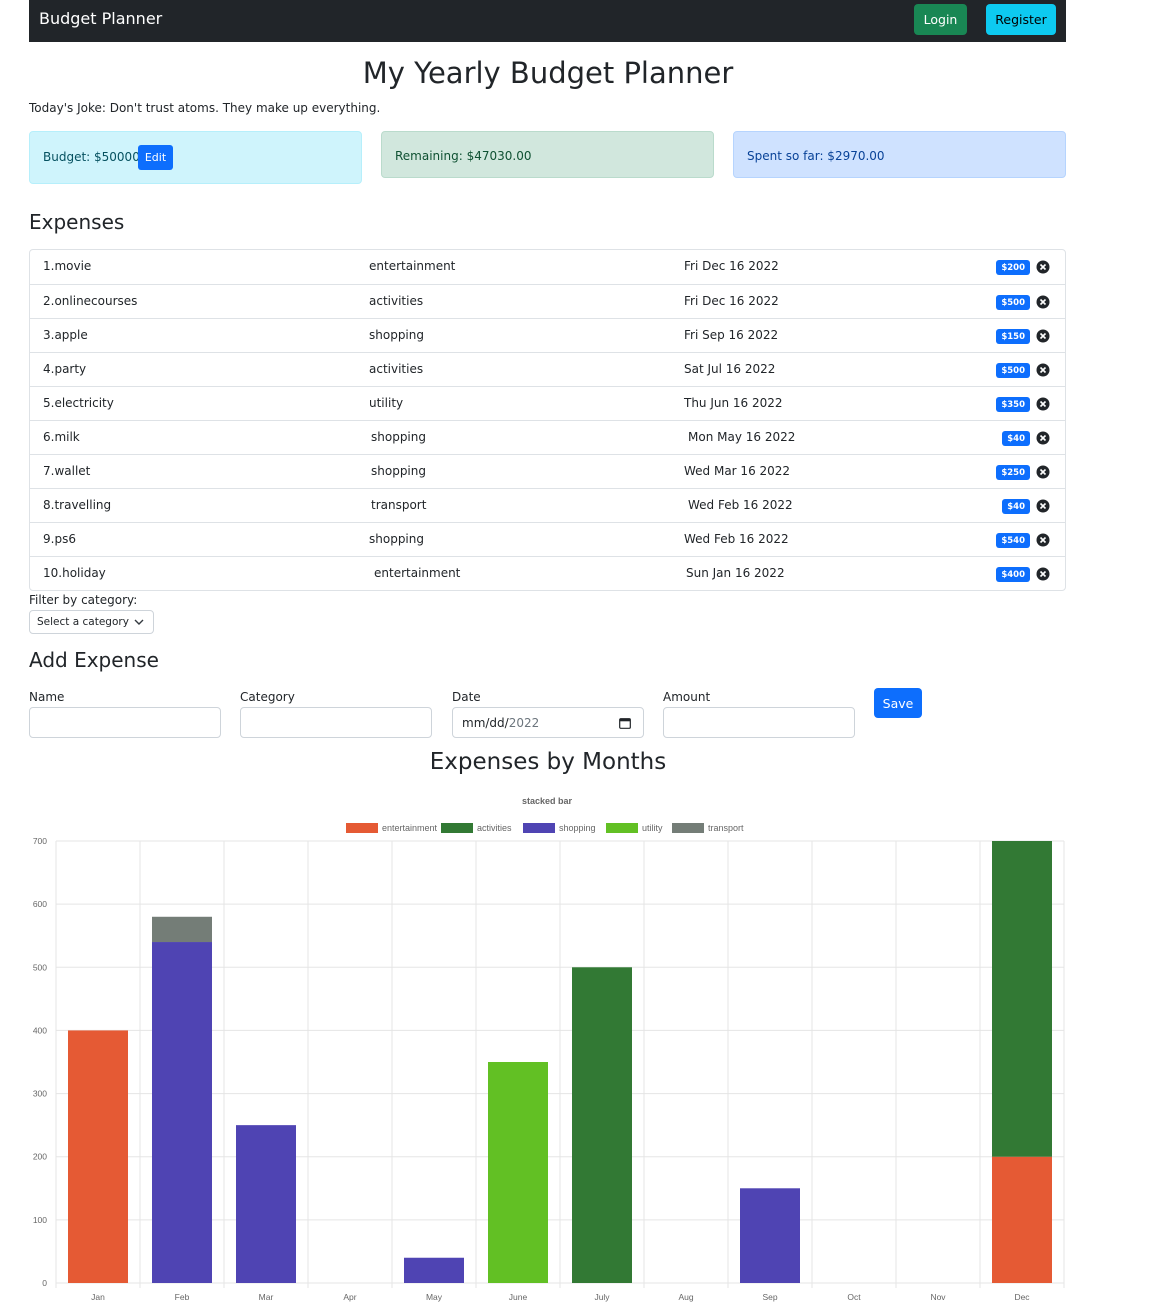 The height and width of the screenshot is (1305, 1156). Describe the element at coordinates (1022, 999) in the screenshot. I see `bar-activities` at that location.